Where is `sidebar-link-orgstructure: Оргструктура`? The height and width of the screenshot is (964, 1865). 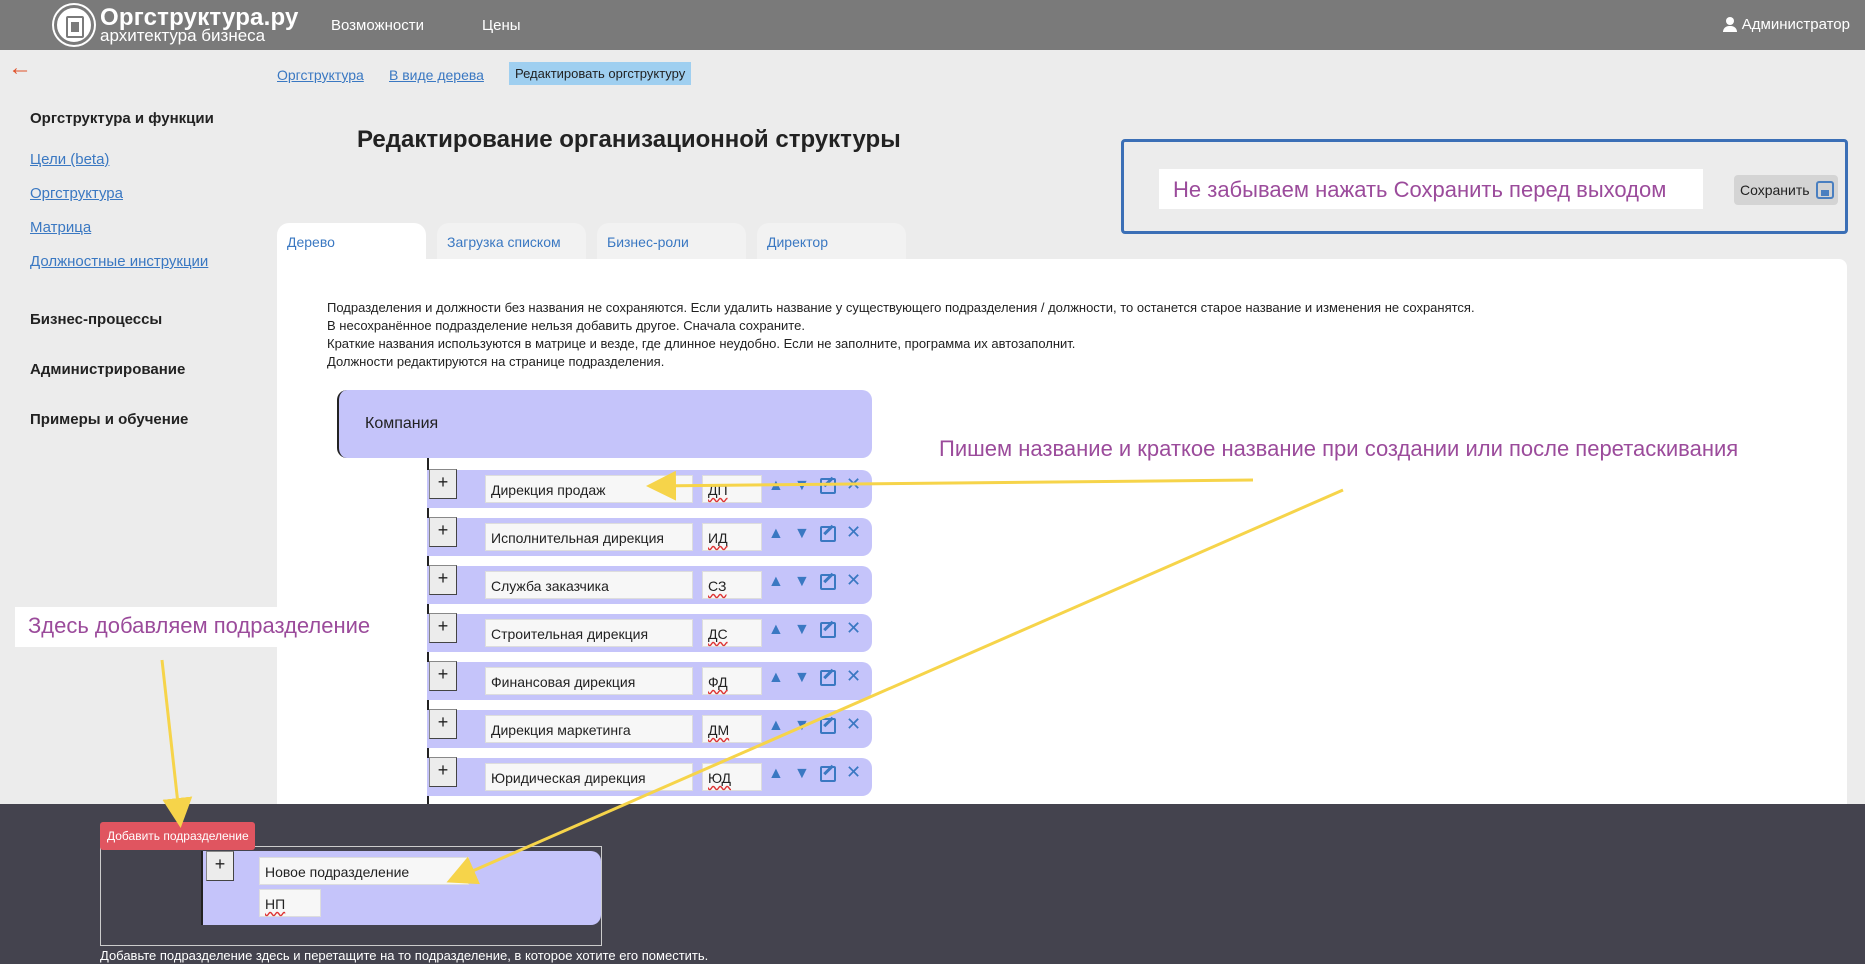
sidebar-link-orgstructure: Оргструктура is located at coordinates (76, 193).